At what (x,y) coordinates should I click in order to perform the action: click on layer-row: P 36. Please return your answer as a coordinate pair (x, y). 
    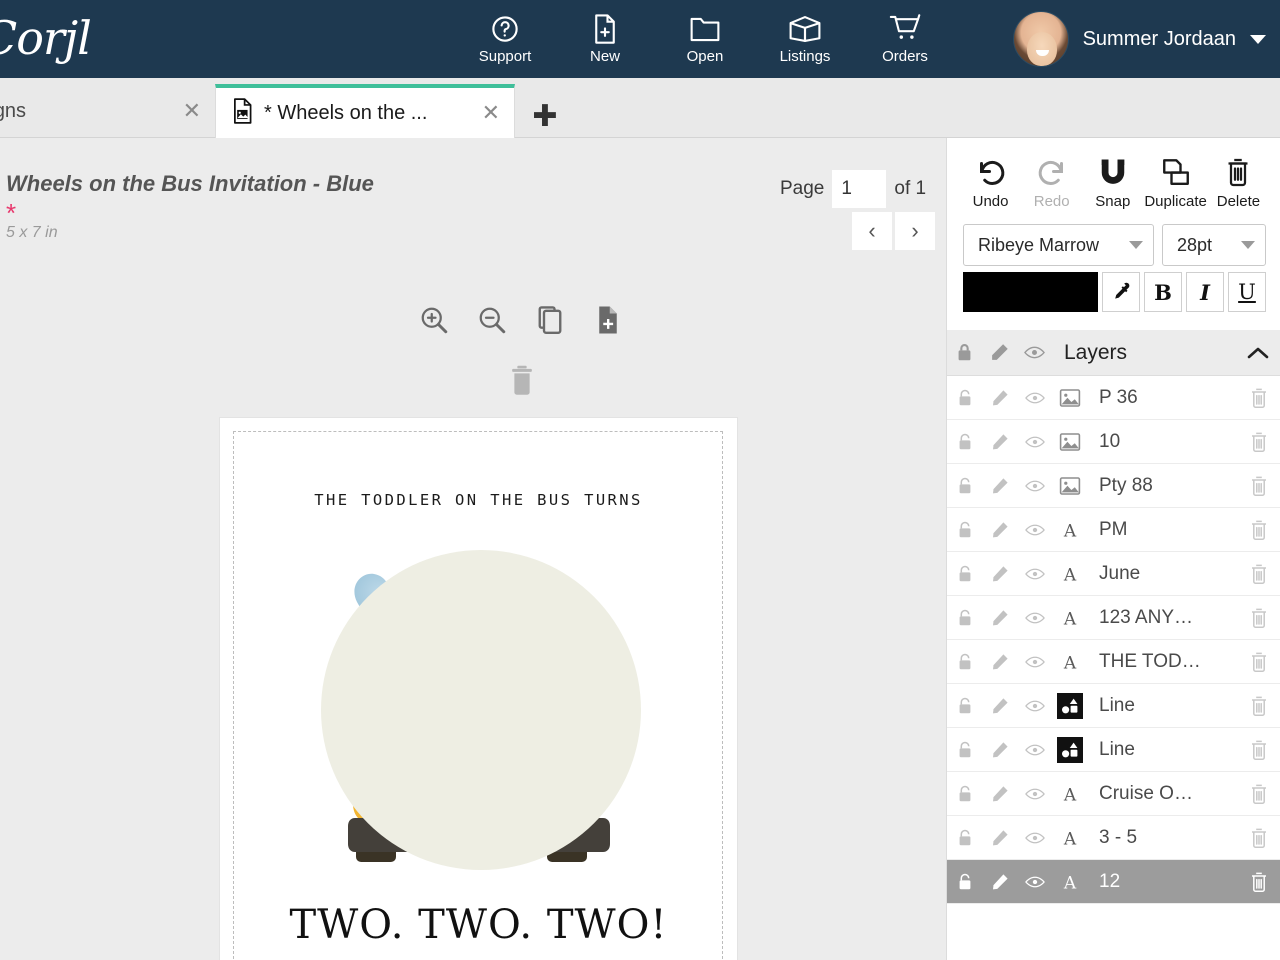
    Looking at the image, I should click on (1113, 398).